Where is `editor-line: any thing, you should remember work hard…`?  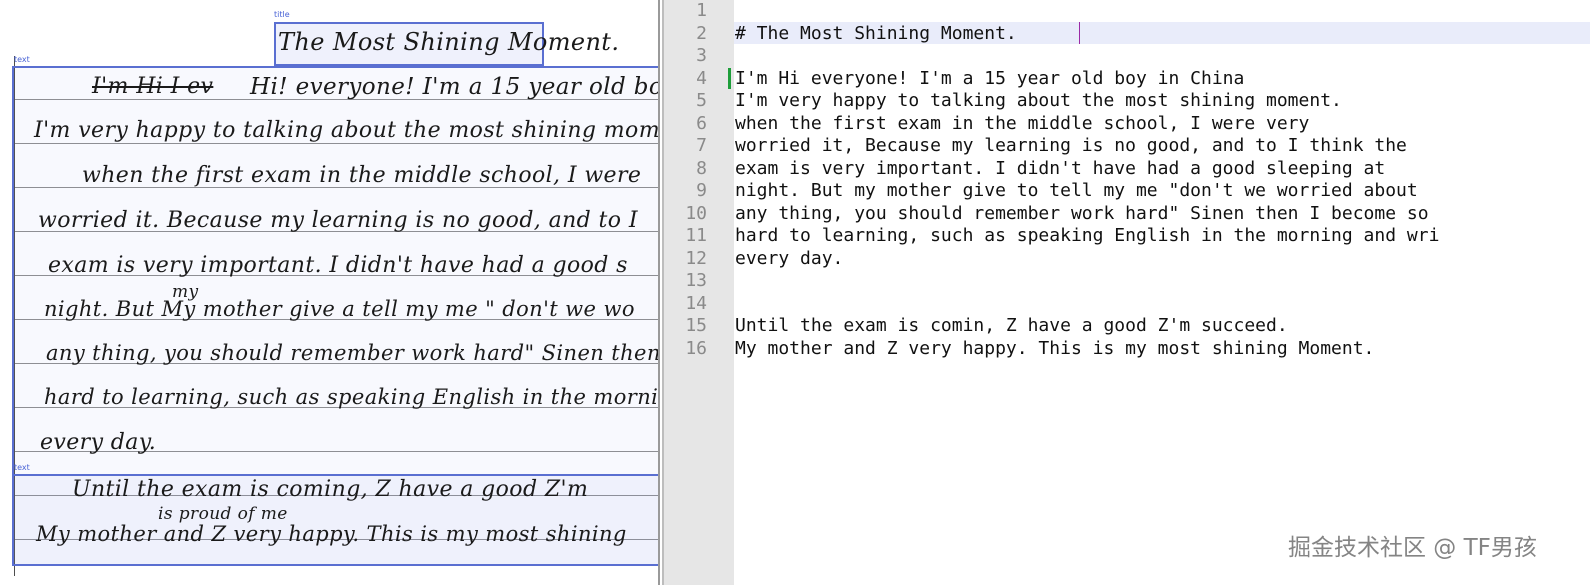 editor-line: any thing, you should remember work hard… is located at coordinates (1082, 214).